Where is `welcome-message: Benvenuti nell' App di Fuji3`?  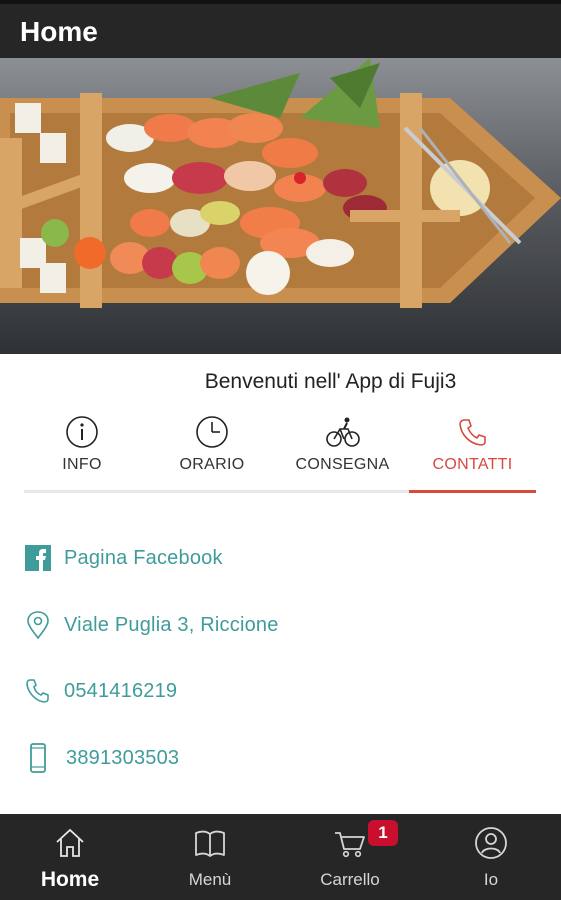
welcome-message: Benvenuti nell' App di Fuji3 is located at coordinates (330, 381).